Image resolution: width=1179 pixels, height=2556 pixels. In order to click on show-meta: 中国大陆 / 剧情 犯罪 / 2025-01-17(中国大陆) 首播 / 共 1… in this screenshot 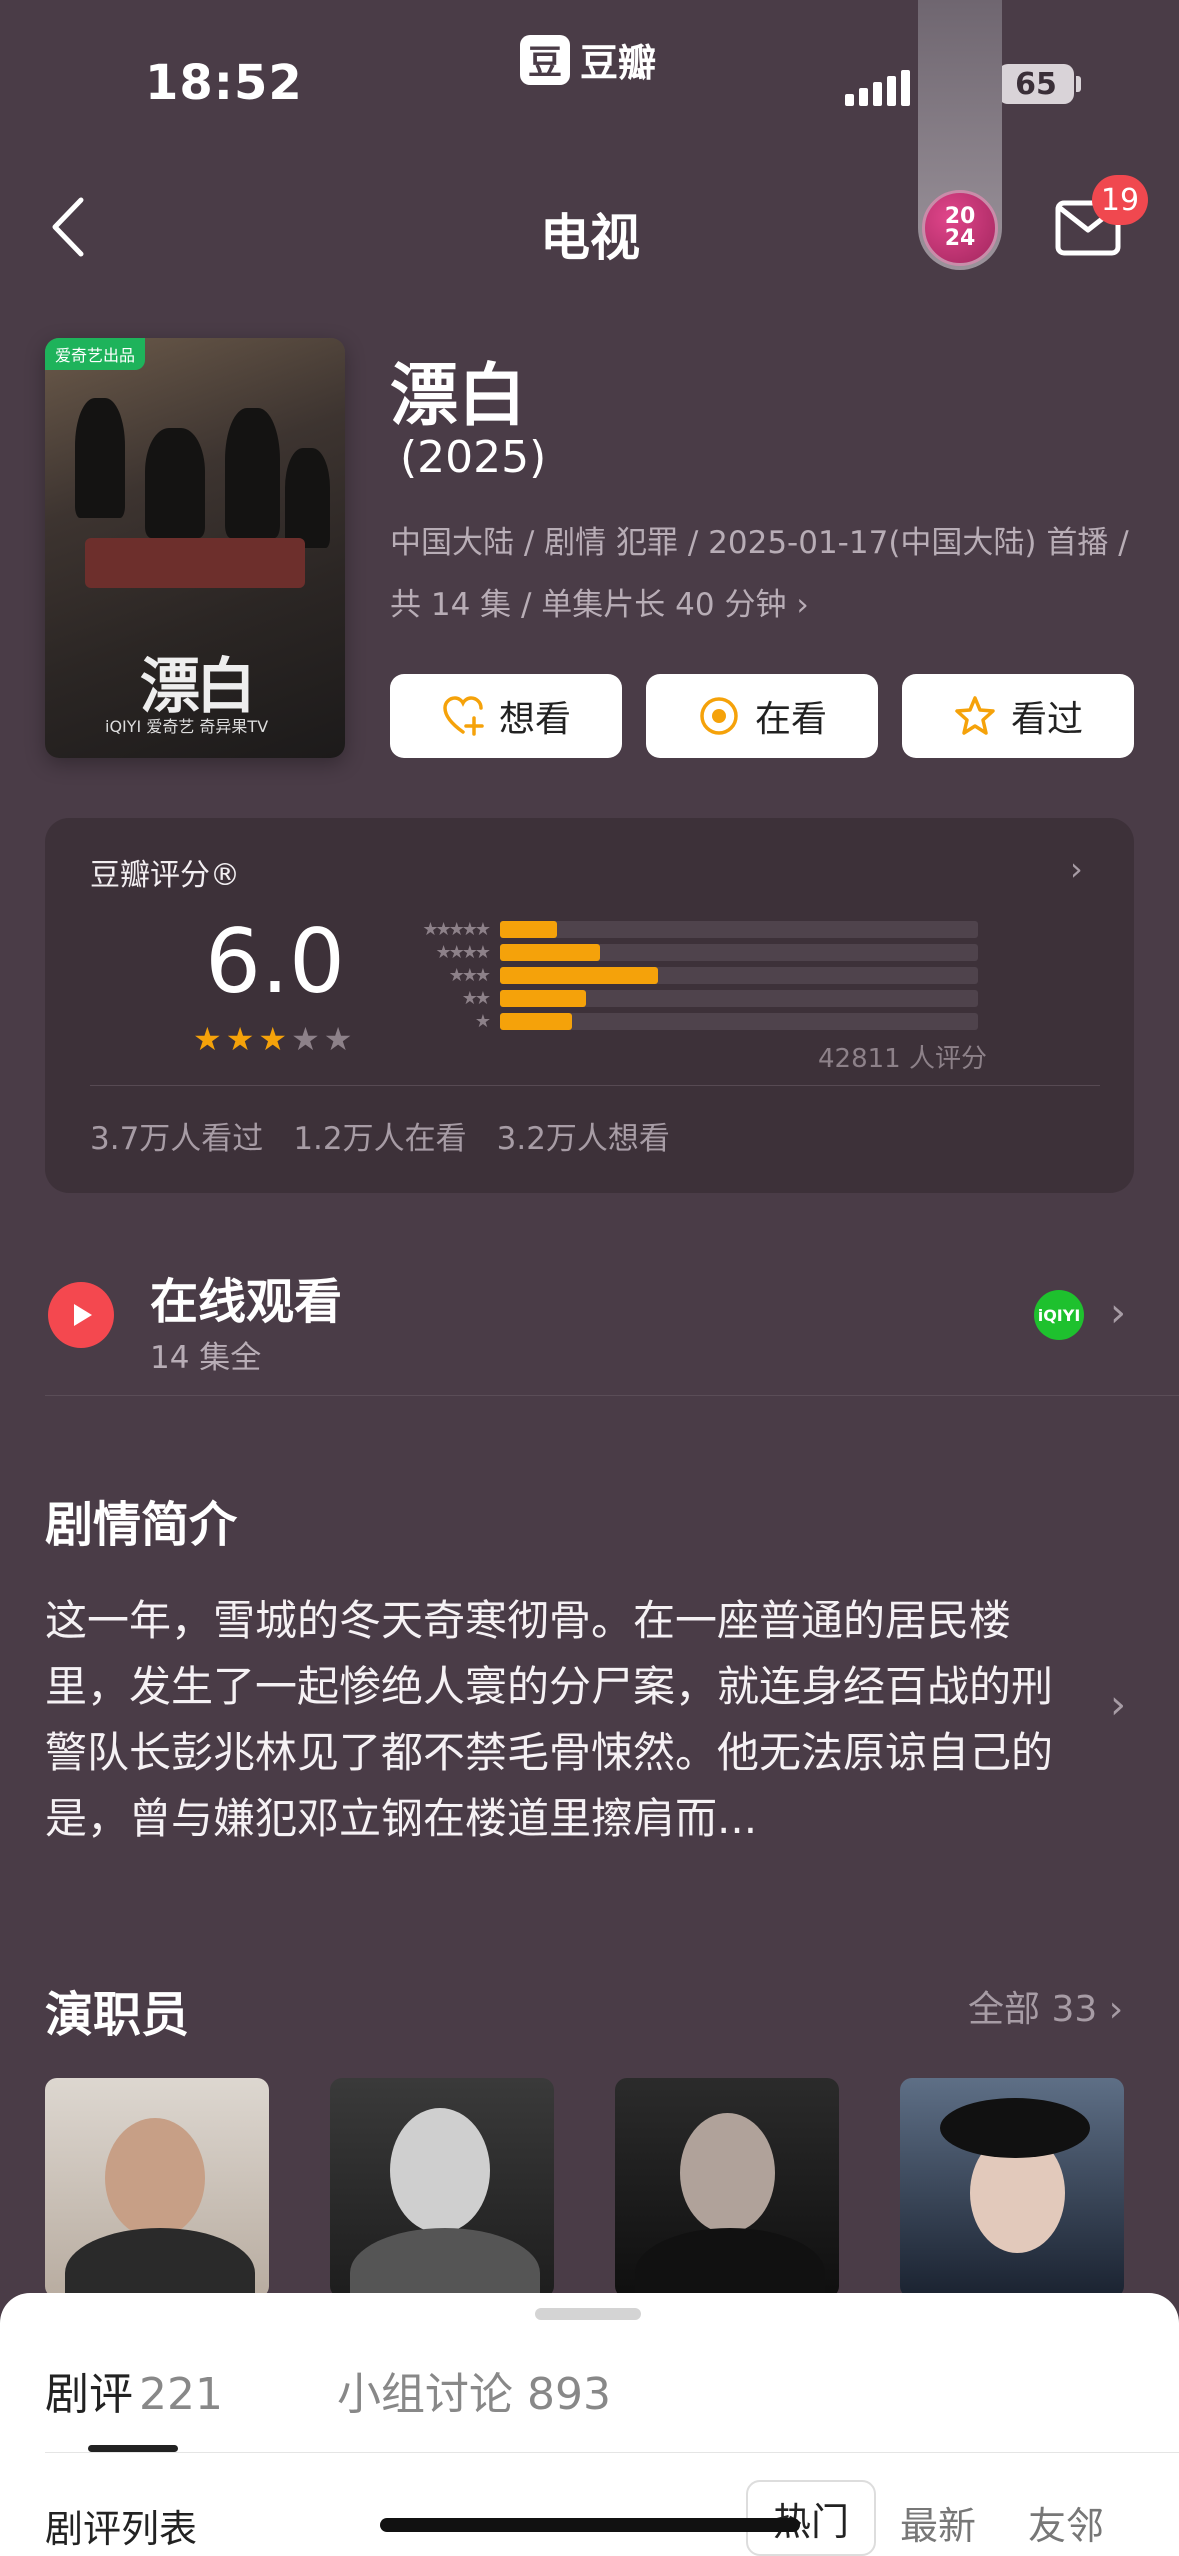, I will do `click(760, 574)`.